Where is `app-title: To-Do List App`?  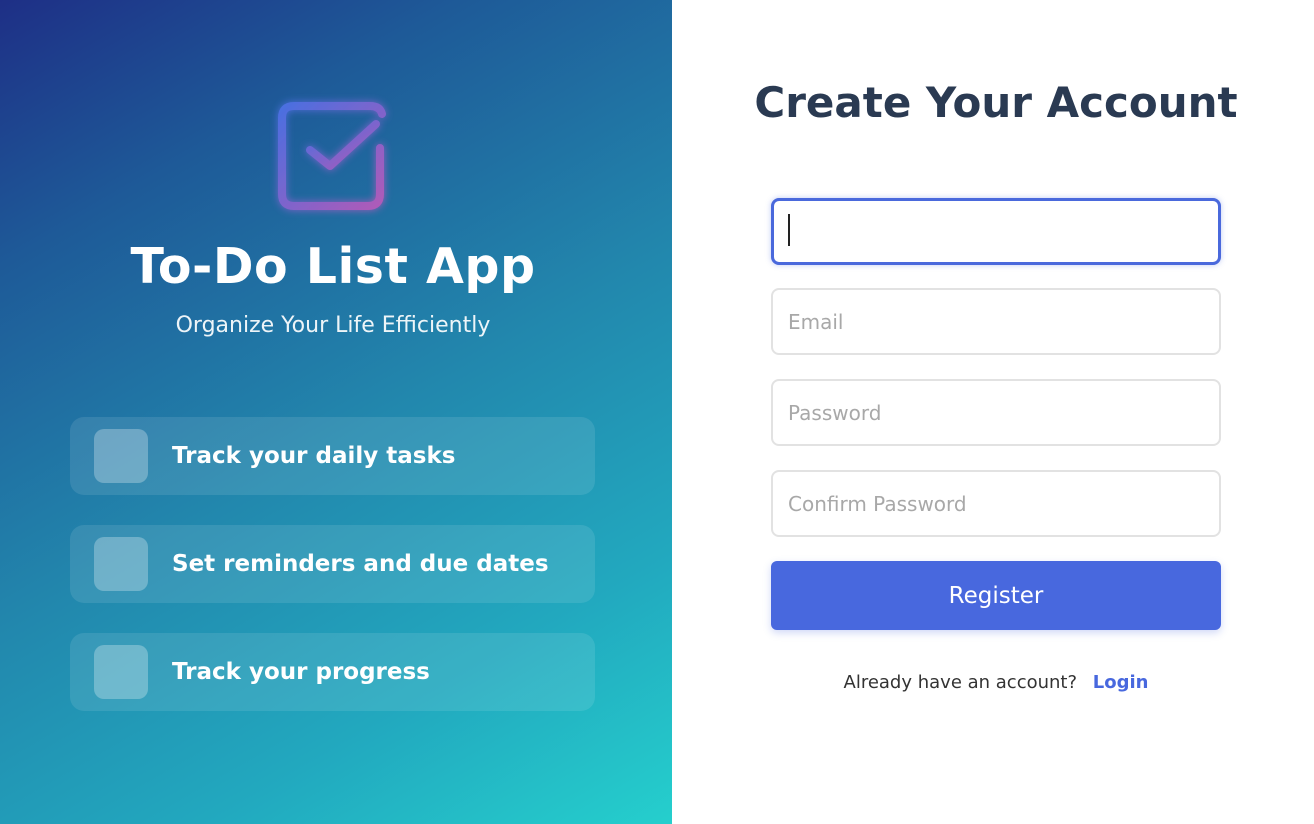
app-title: To-Do List App is located at coordinates (333, 266).